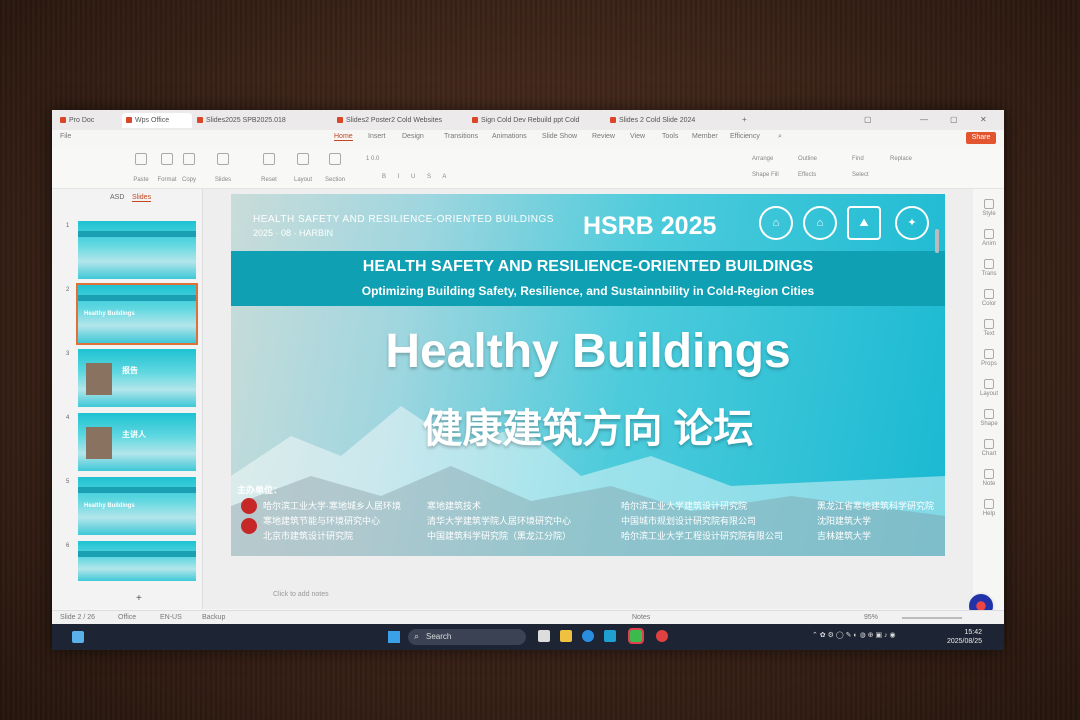 The width and height of the screenshot is (1080, 720). What do you see at coordinates (901, 159) in the screenshot?
I see `replace-button: Replace` at bounding box center [901, 159].